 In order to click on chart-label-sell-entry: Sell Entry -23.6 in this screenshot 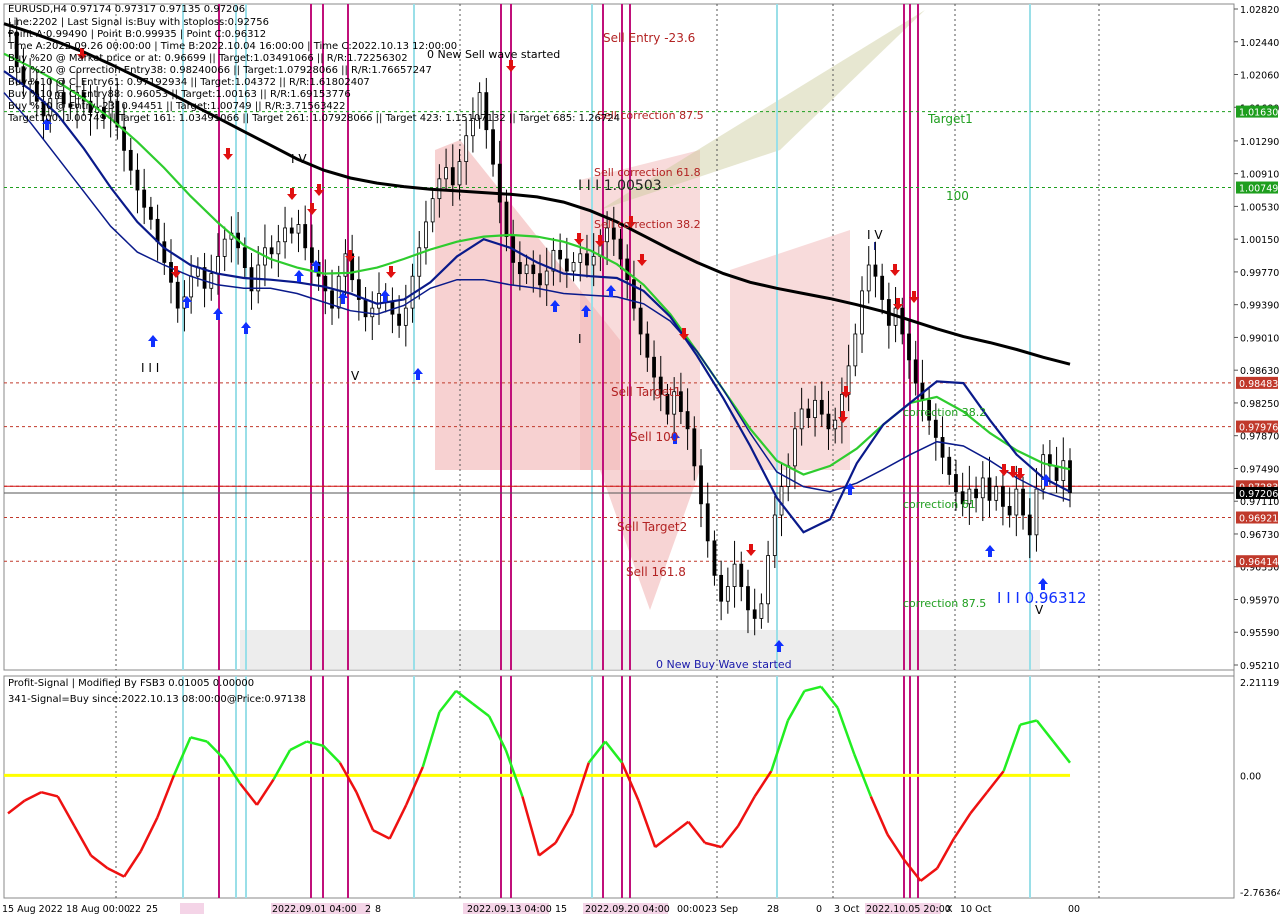, I will do `click(649, 38)`.